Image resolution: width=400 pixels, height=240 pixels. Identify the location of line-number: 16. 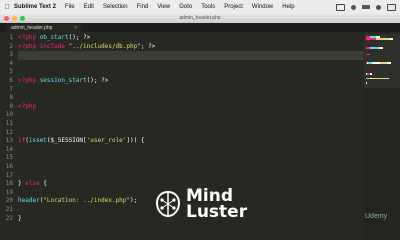
(9, 166).